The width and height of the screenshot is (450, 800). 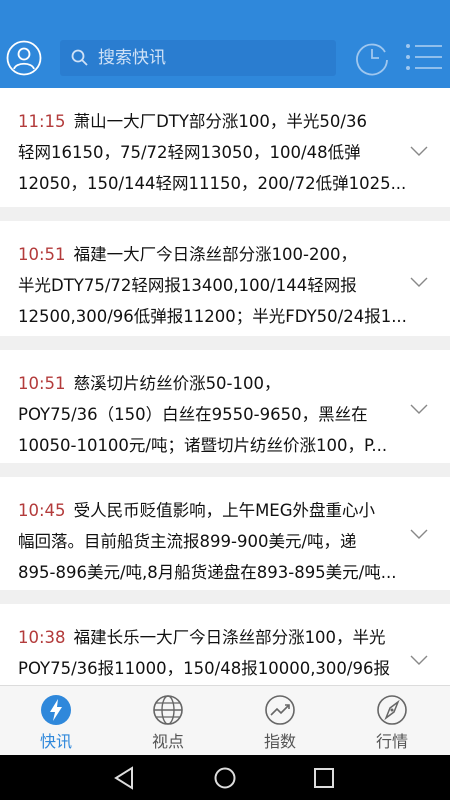 What do you see at coordinates (280, 710) in the screenshot?
I see `trend-chart-icon` at bounding box center [280, 710].